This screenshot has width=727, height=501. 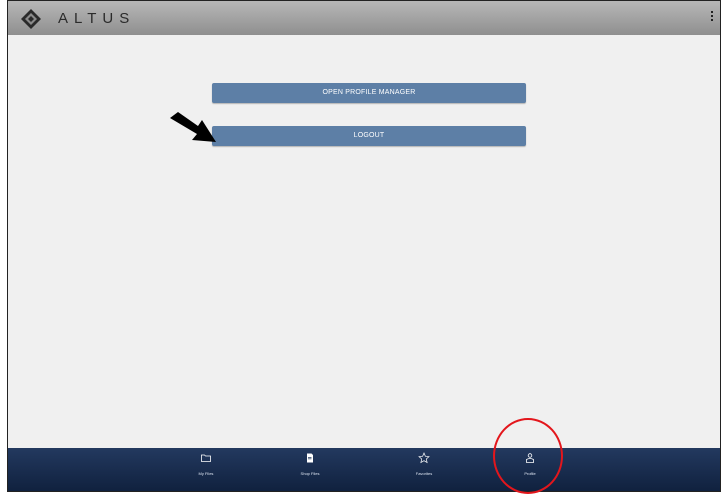 I want to click on star-icon, so click(x=424, y=458).